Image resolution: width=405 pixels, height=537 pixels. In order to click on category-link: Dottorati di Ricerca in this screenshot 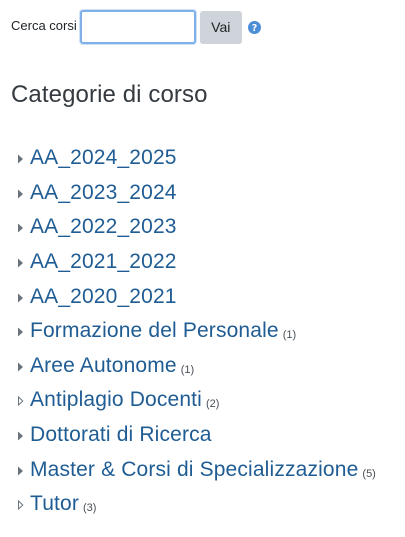, I will do `click(121, 435)`.